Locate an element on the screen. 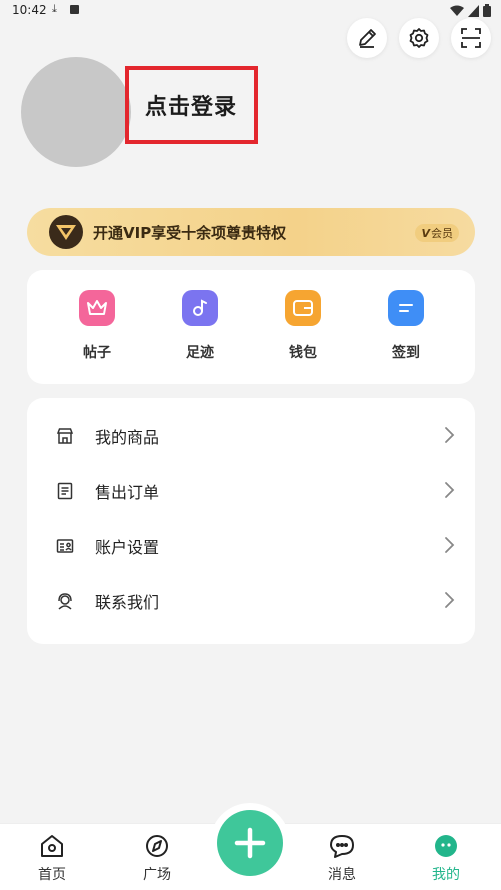 The image size is (501, 890). create-post-button is located at coordinates (250, 843).